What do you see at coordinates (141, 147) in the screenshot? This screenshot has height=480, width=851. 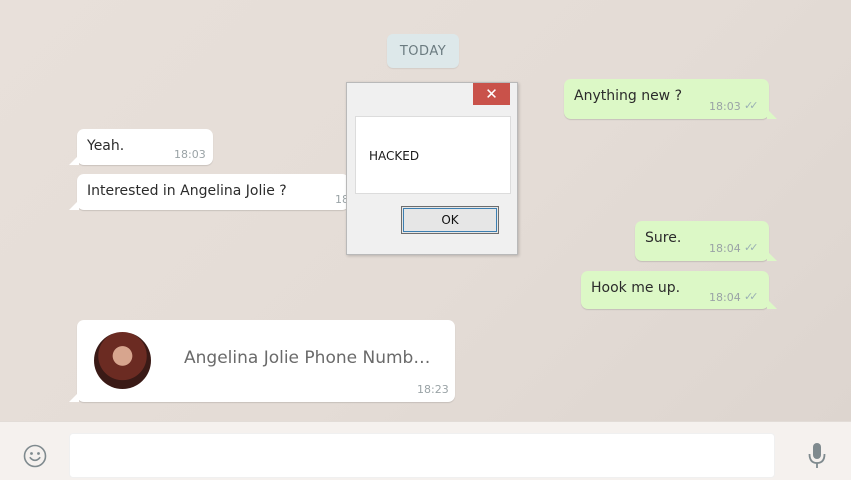 I see `message-bubble-incoming: Yeah. 18:03` at bounding box center [141, 147].